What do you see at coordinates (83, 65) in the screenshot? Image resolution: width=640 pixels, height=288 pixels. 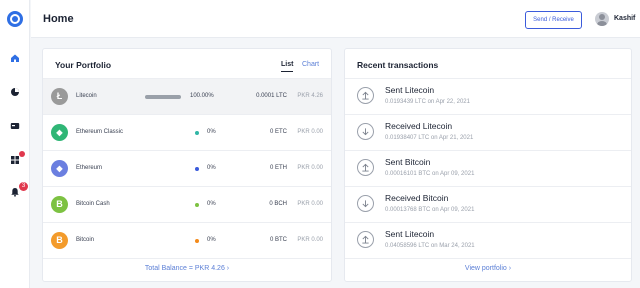 I see `portfolio-title: Your Portfolio` at bounding box center [83, 65].